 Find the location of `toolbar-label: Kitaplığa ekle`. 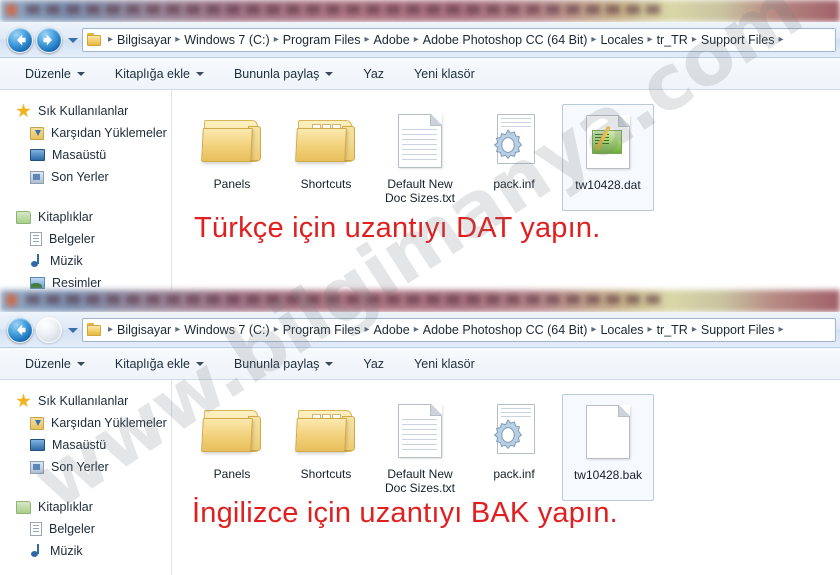

toolbar-label: Kitaplığa ekle is located at coordinates (152, 363).